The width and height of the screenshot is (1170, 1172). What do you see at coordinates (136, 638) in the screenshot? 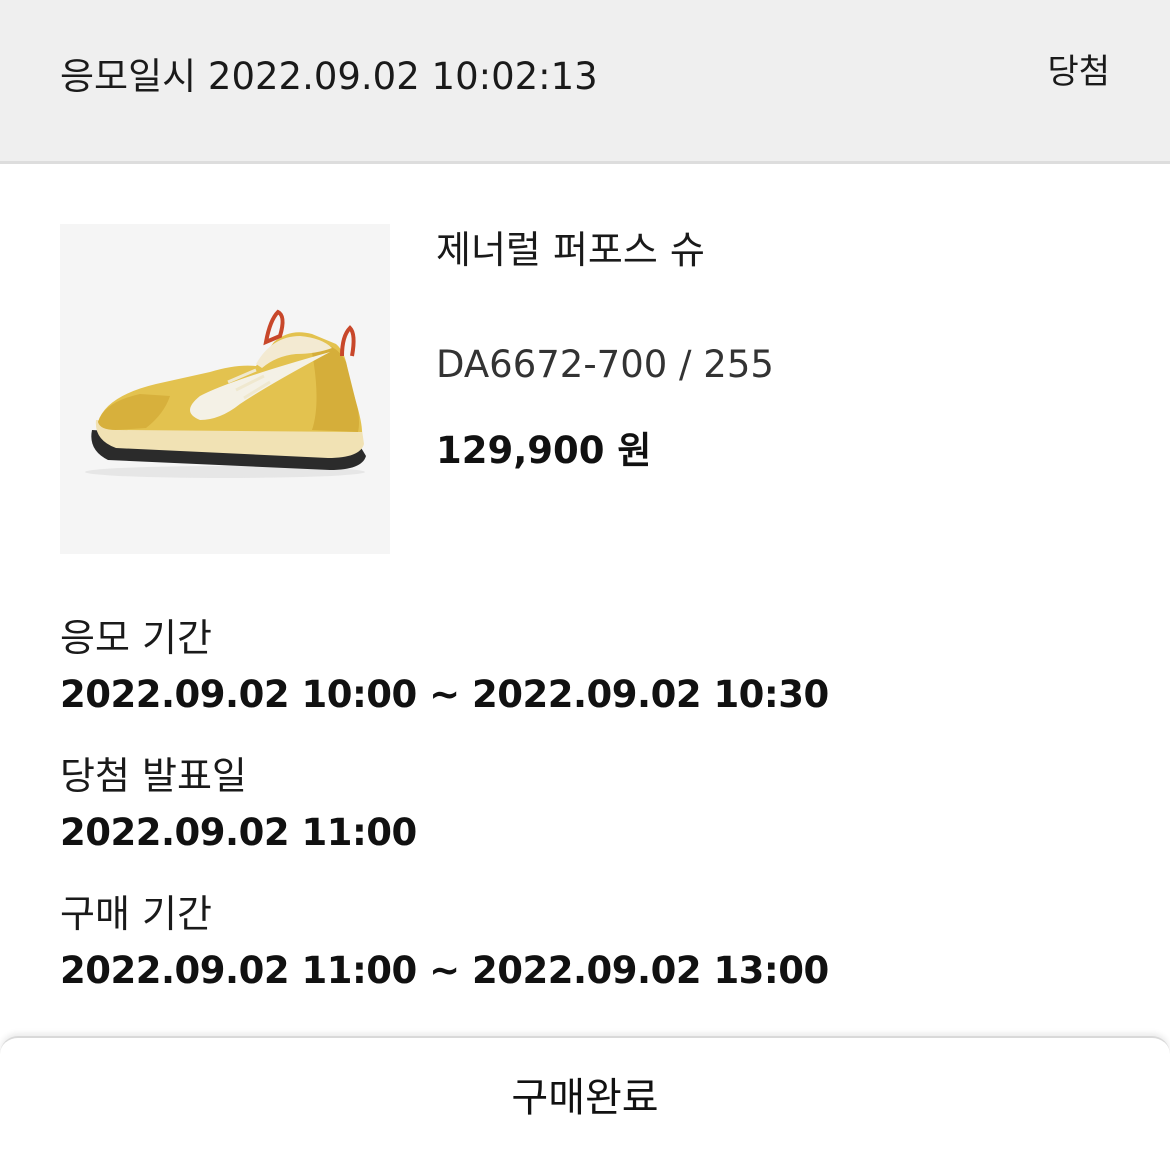
I see `entry-period-label: 응모 기간` at bounding box center [136, 638].